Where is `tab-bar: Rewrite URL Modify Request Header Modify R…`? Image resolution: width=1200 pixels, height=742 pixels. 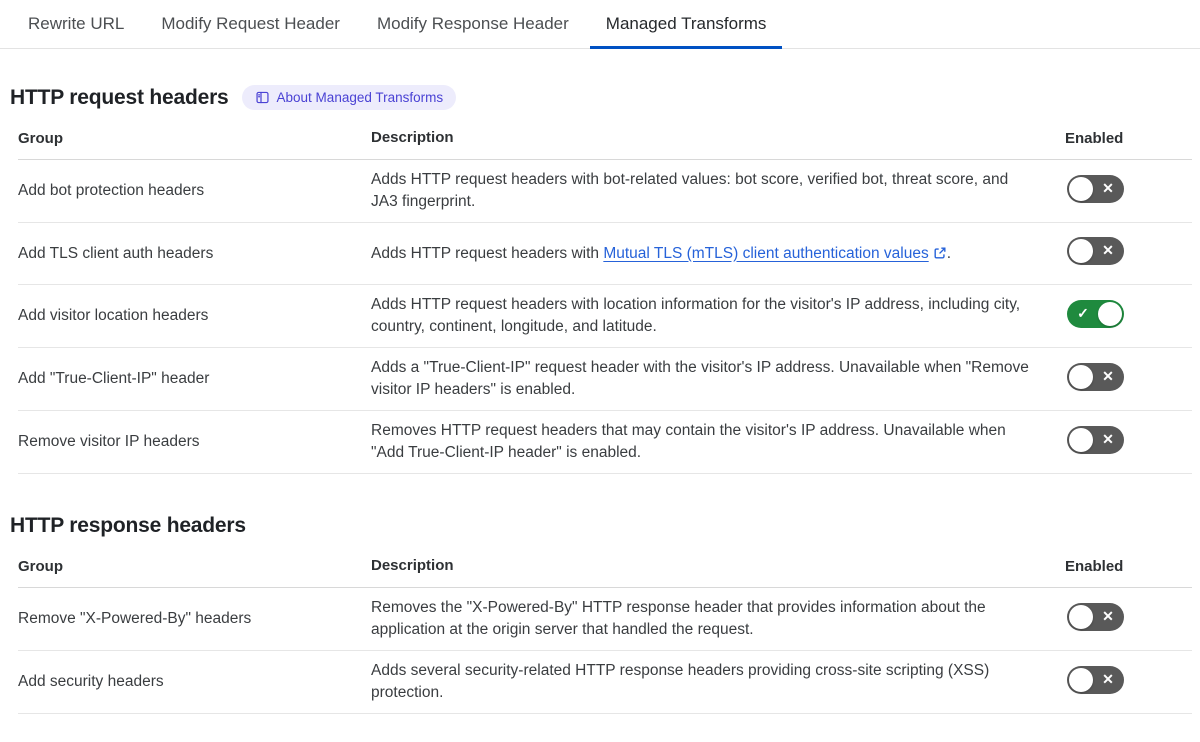 tab-bar: Rewrite URL Modify Request Header Modify R… is located at coordinates (600, 24).